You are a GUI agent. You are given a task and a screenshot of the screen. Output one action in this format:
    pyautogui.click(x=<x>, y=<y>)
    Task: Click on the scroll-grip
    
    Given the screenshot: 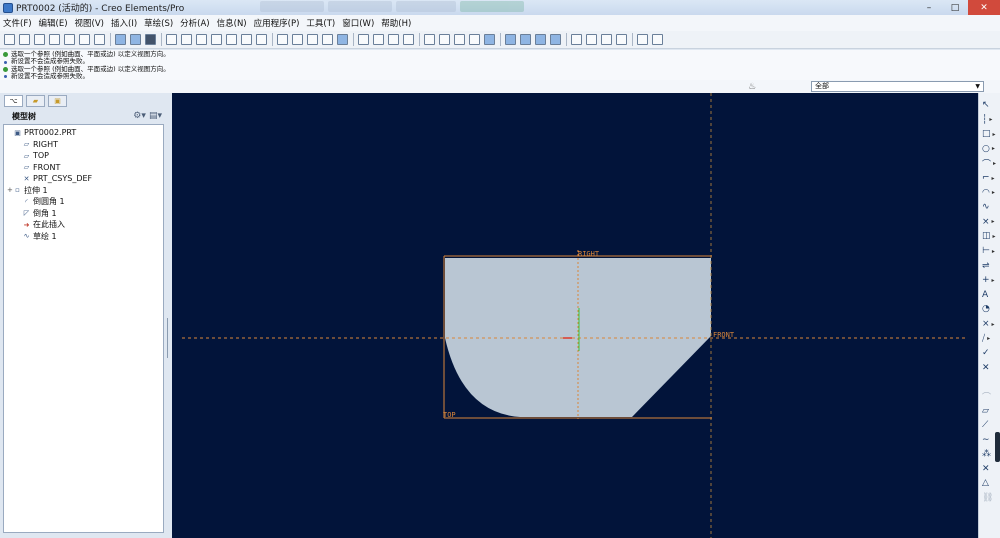 What is the action you would take?
    pyautogui.click(x=997, y=447)
    